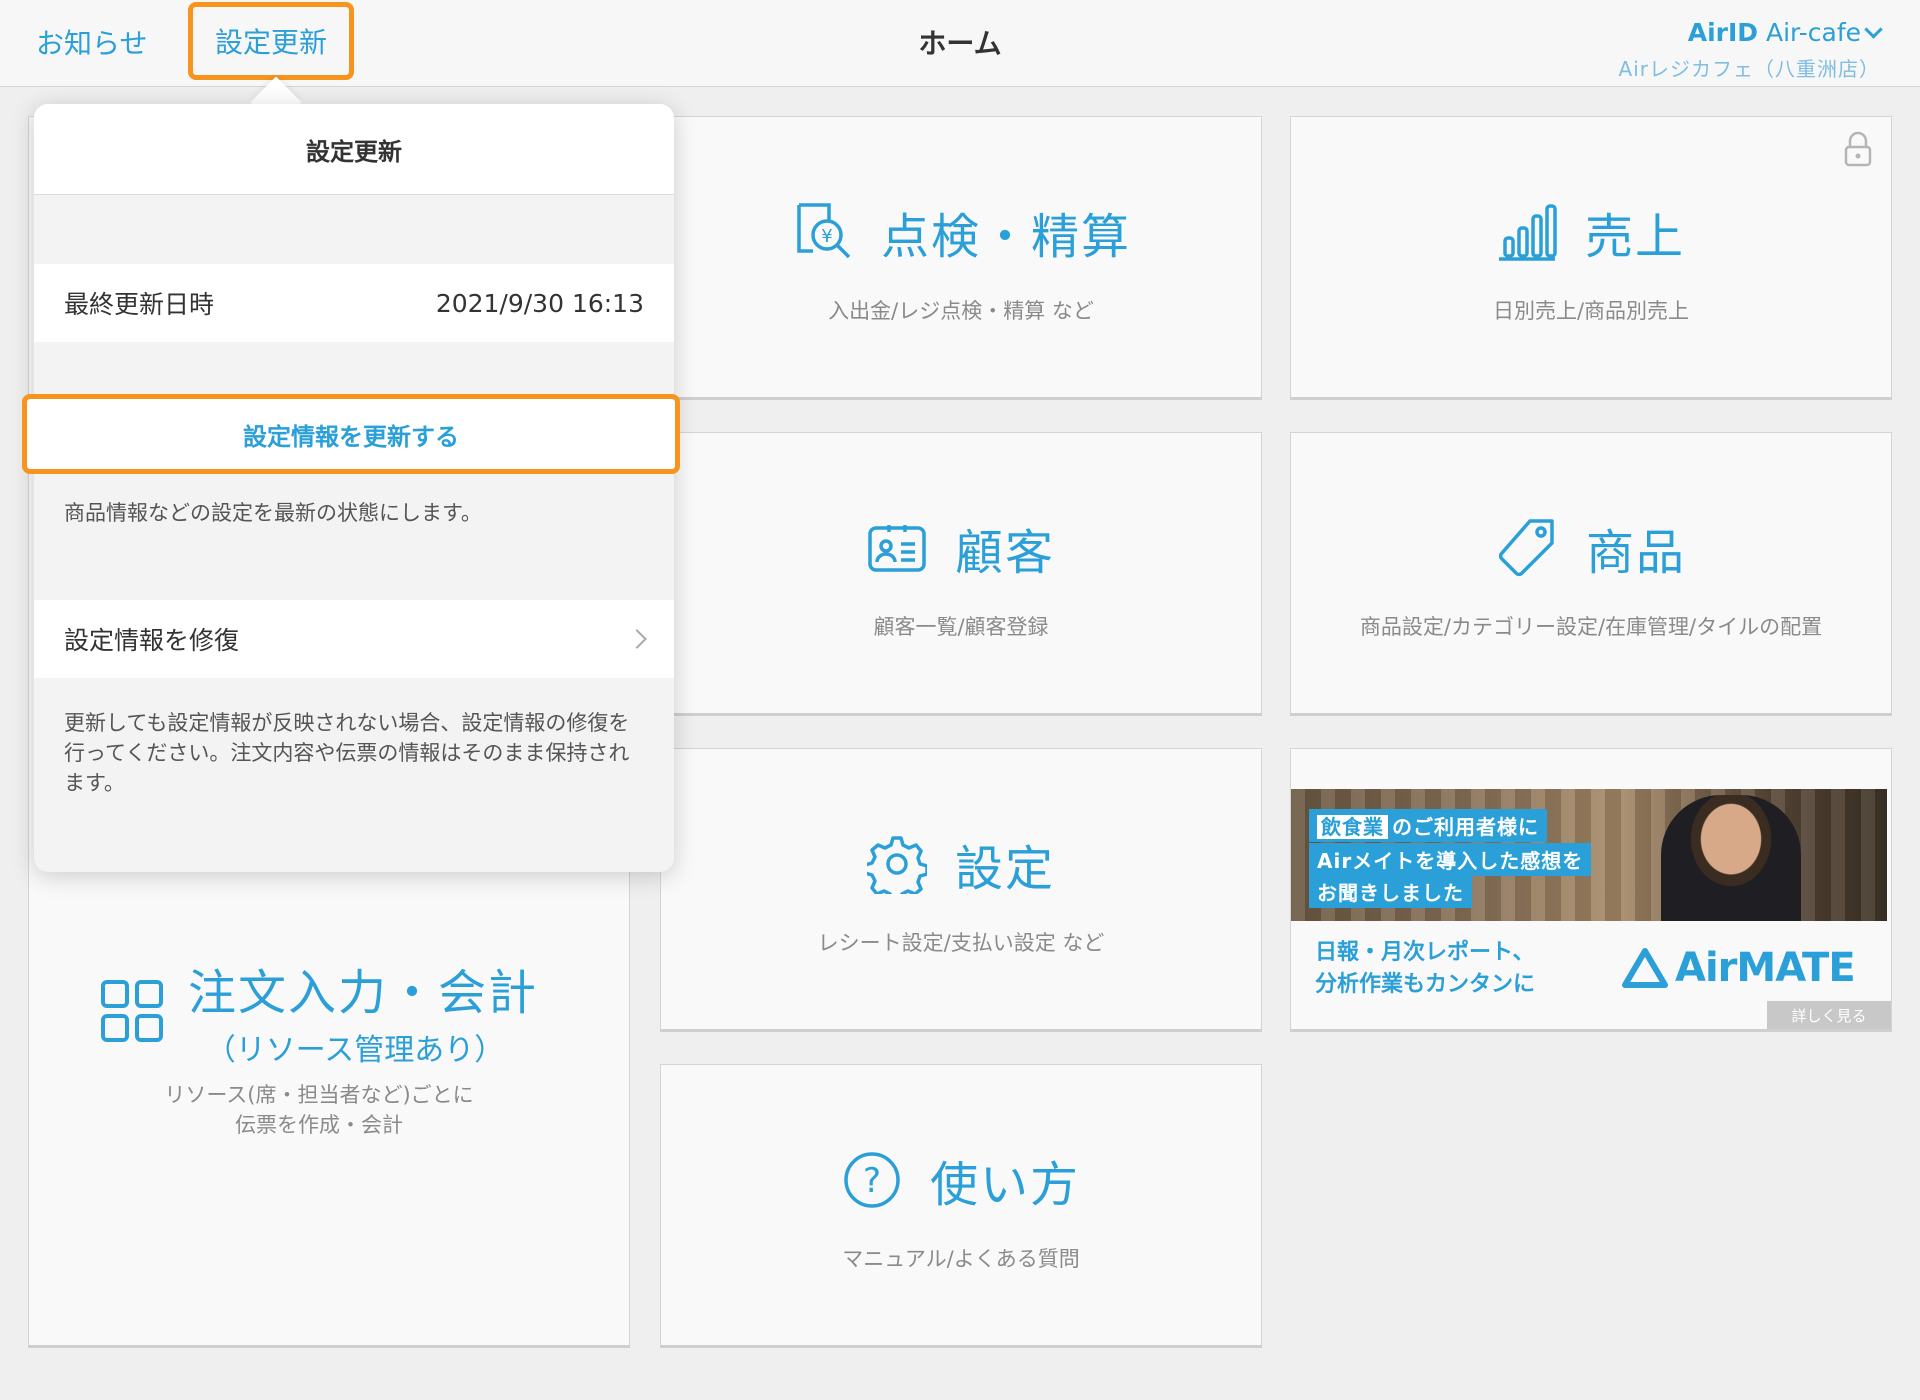 The height and width of the screenshot is (1400, 1920). I want to click on inspection-subtitle: 入出金/レジ点検・精算 など, so click(961, 311).